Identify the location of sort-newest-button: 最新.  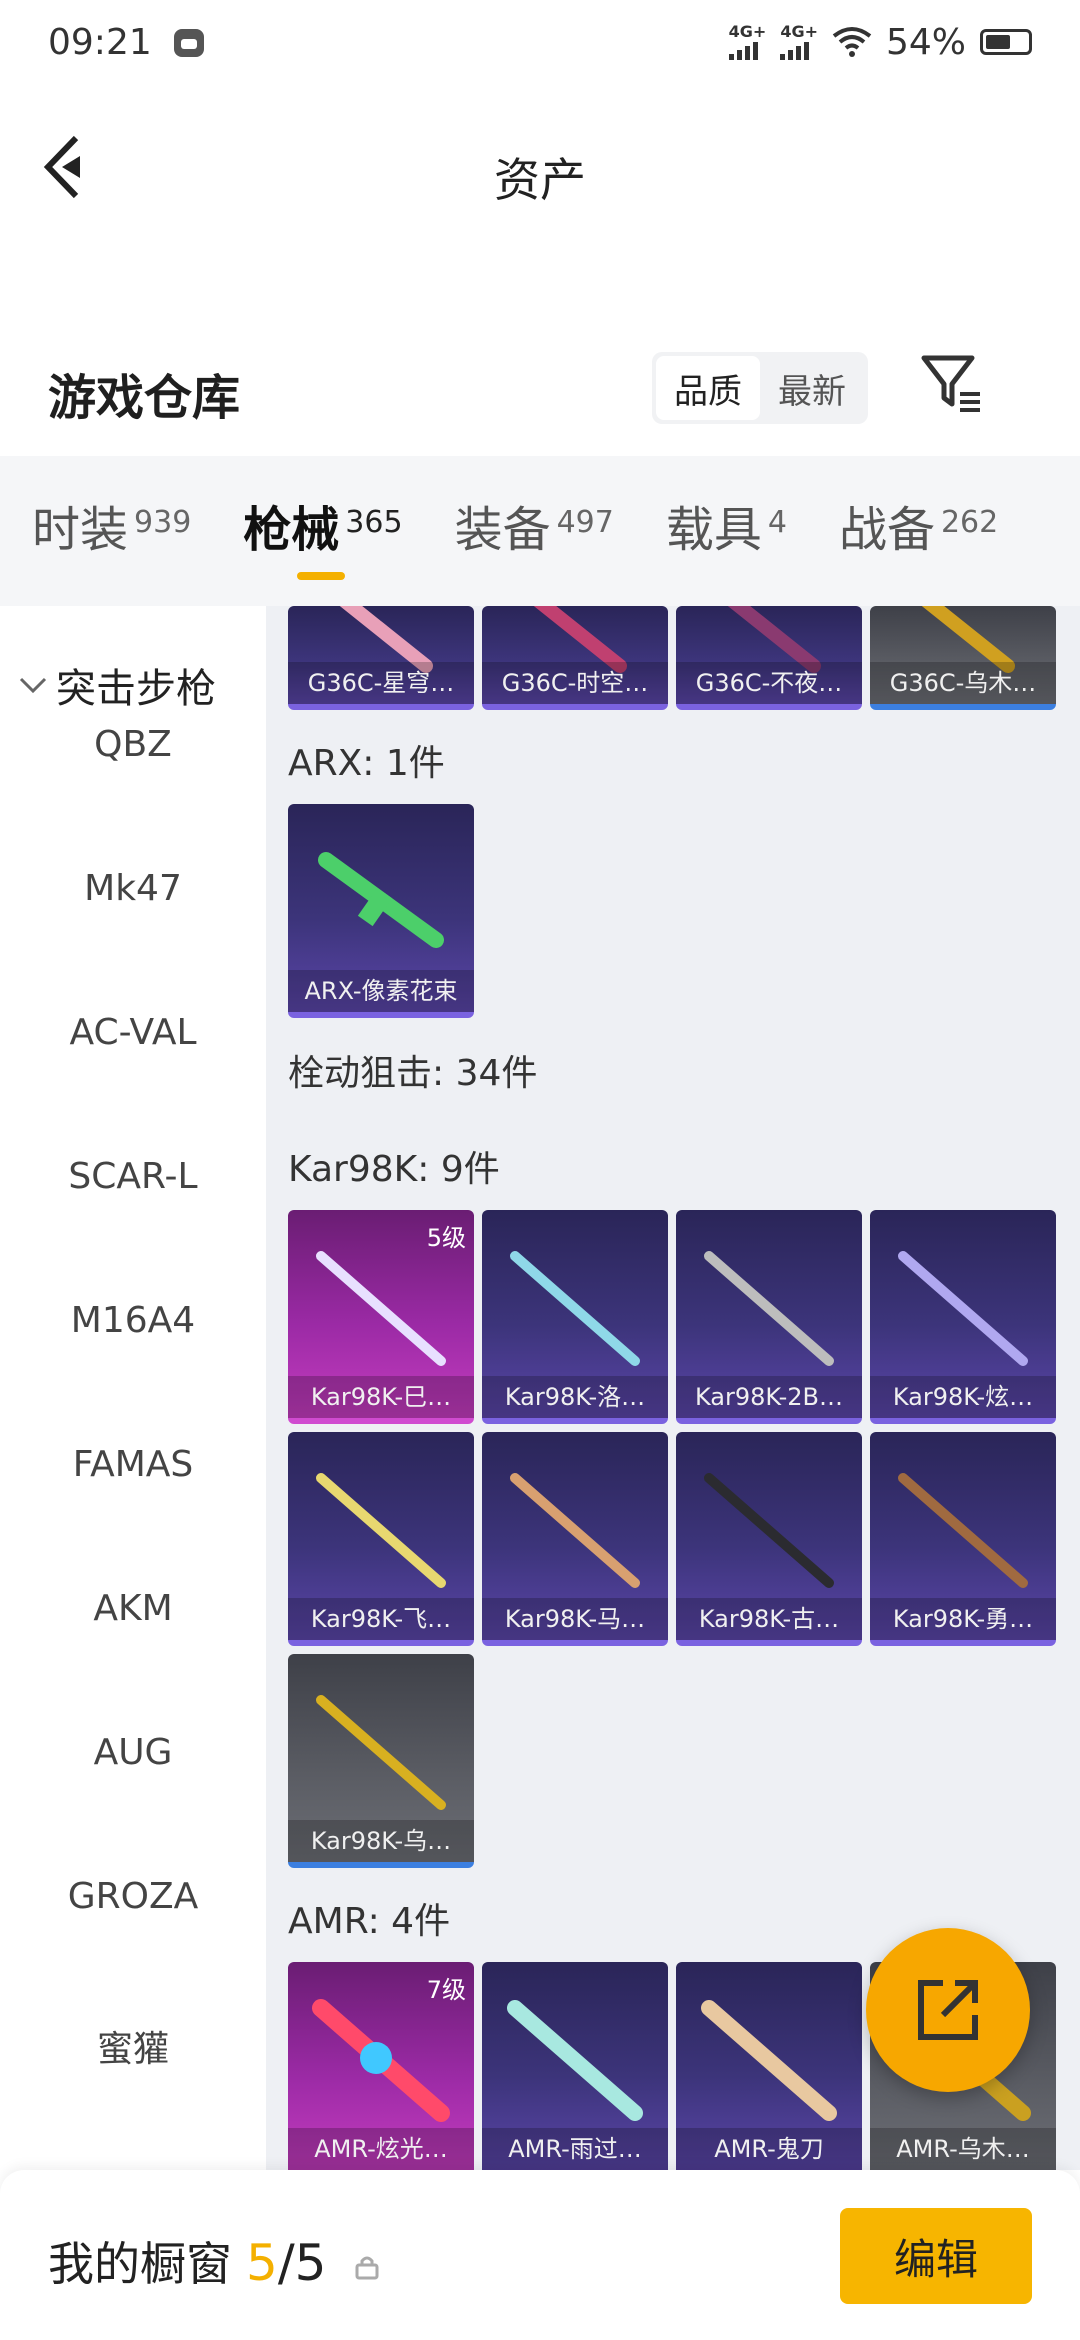
(812, 388).